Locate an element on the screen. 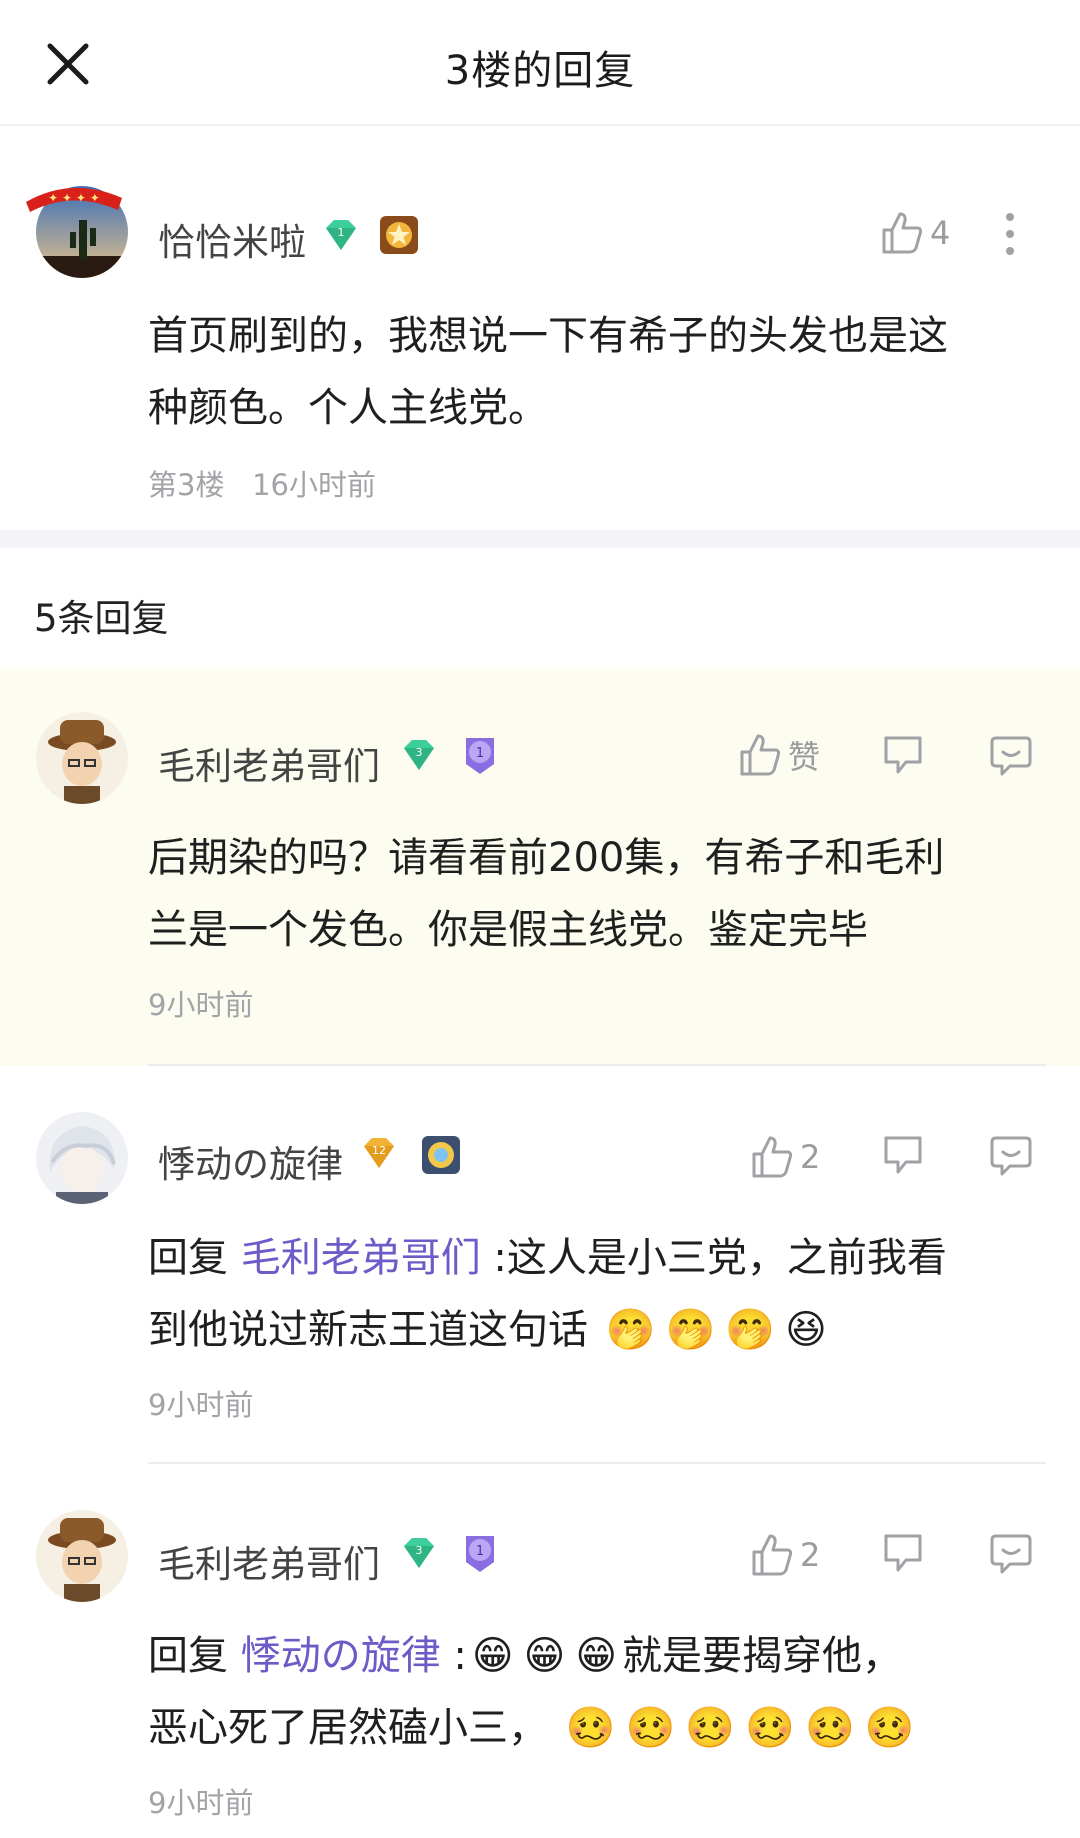  comment-text: 首页刷到的，我想说一下有希子的头发也是这 种颜色。个人主线党。 is located at coordinates (548, 372).